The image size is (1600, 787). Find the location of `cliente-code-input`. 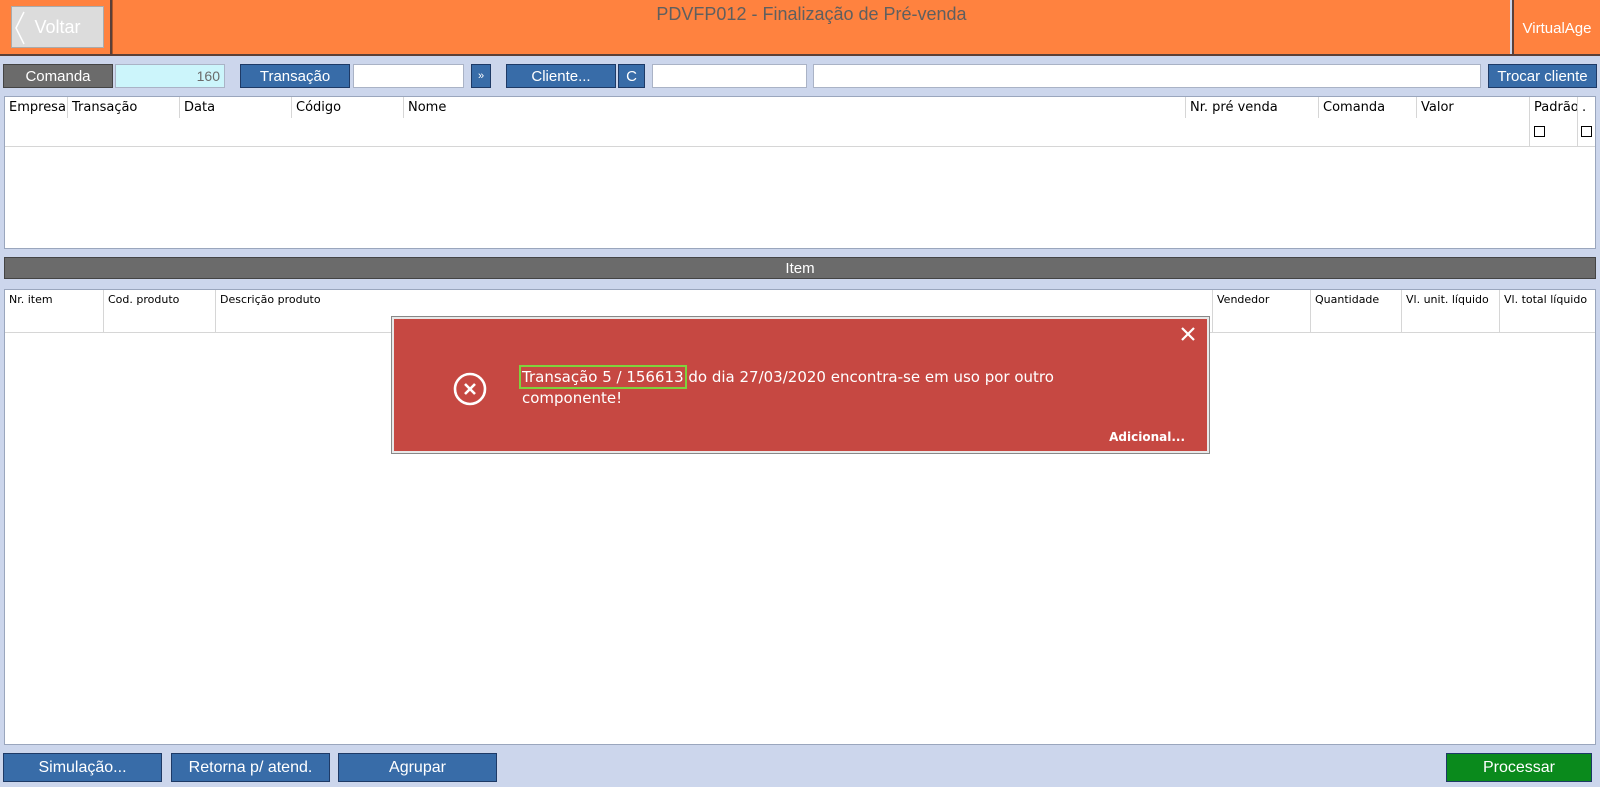

cliente-code-input is located at coordinates (729, 76).